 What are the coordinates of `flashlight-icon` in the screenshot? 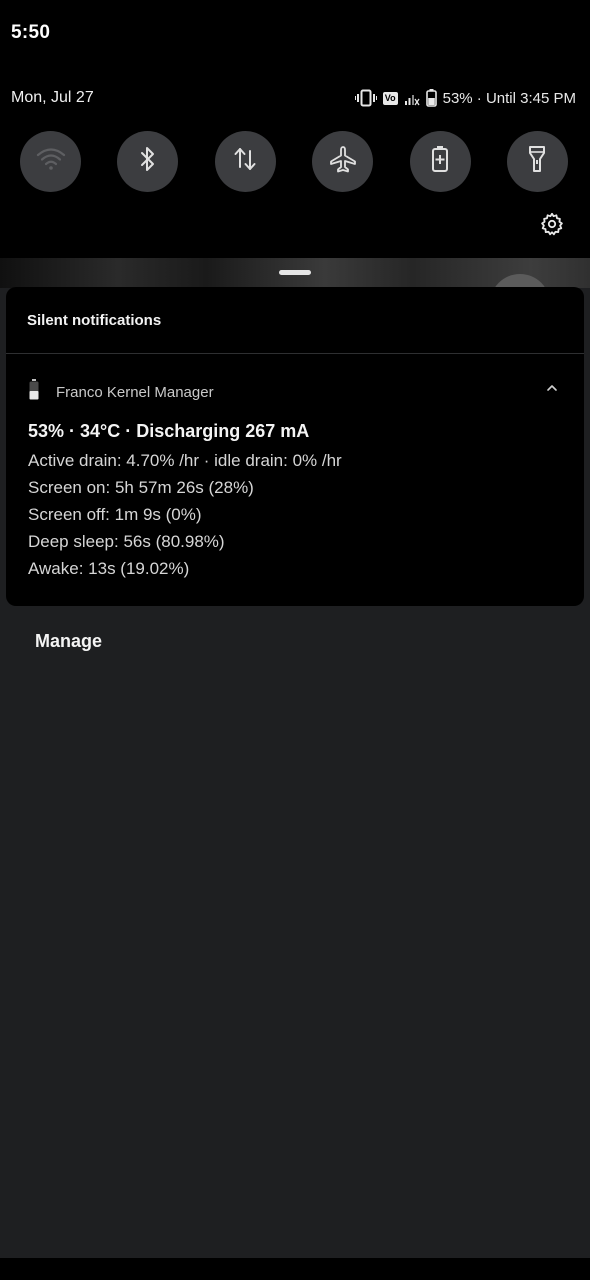 It's located at (537, 161).